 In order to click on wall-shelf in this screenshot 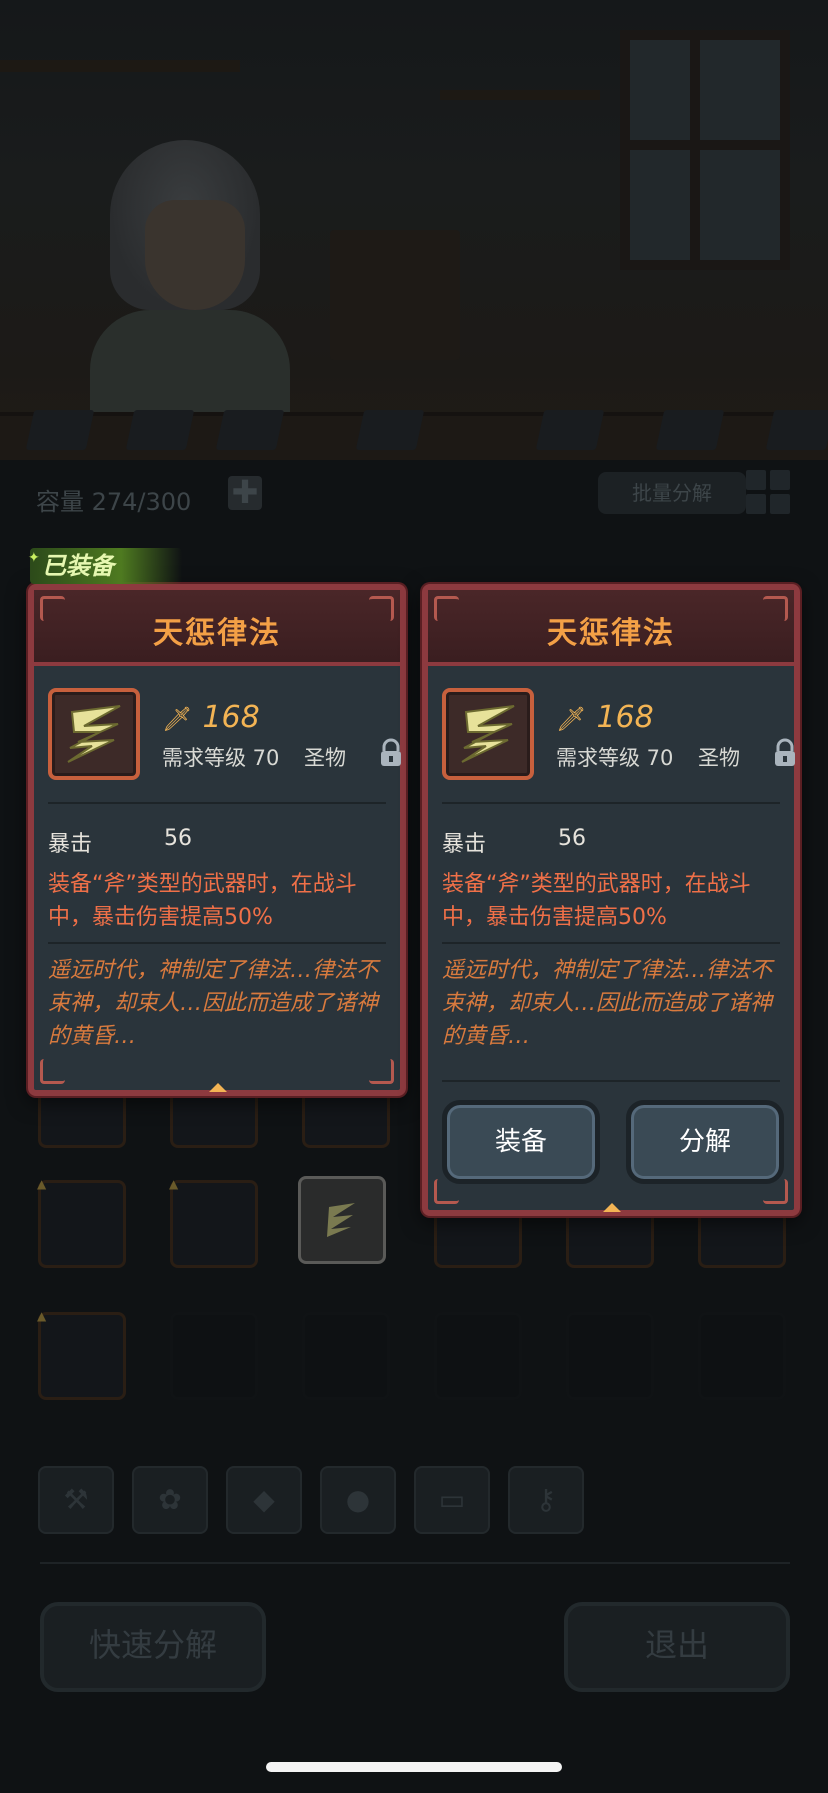, I will do `click(520, 95)`.